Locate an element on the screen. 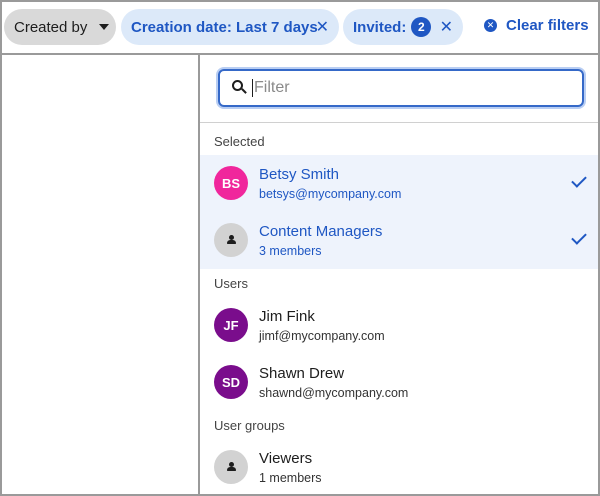 The width and height of the screenshot is (600, 496). avatar: BS is located at coordinates (231, 183).